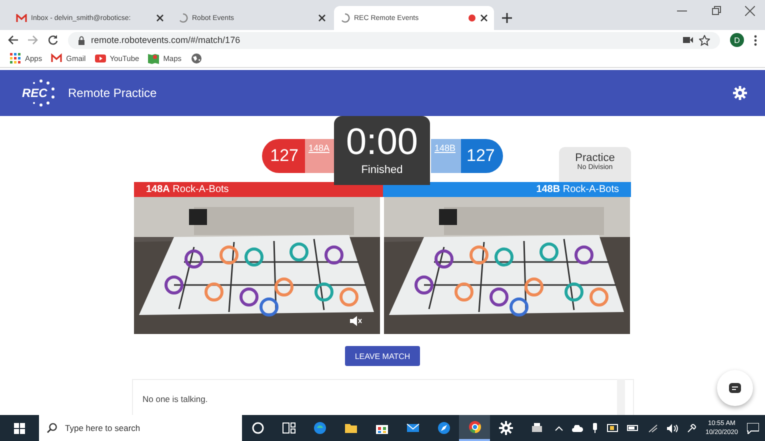 This screenshot has height=441, width=765. What do you see at coordinates (154, 58) in the screenshot?
I see `map-icon` at bounding box center [154, 58].